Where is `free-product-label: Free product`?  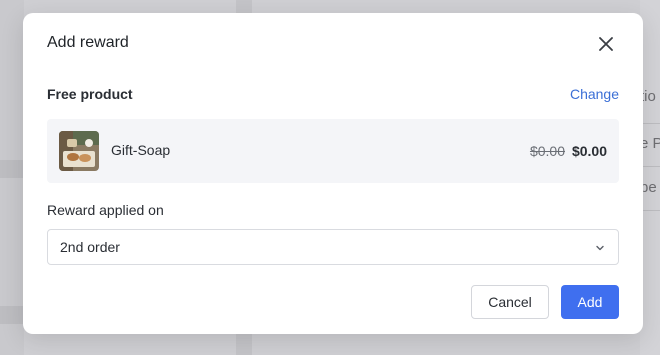 free-product-label: Free product is located at coordinates (90, 94).